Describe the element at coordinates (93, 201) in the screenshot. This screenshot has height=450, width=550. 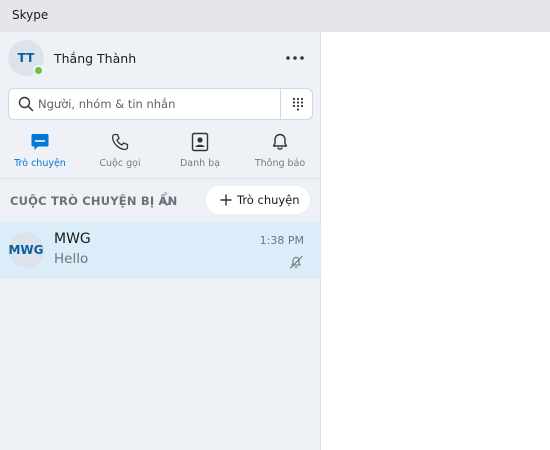
I see `section-title: CUỘC TRÒ CHUYỆN BỊ ẨN` at that location.